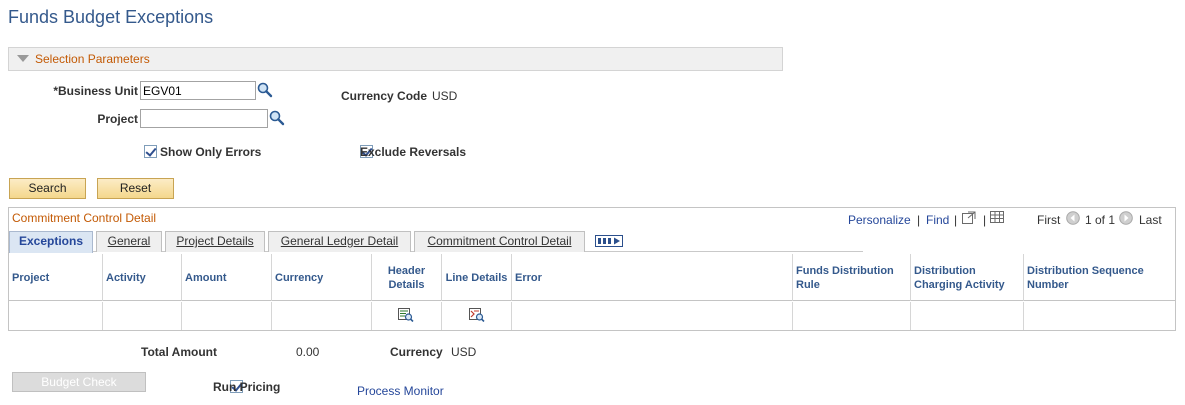 The image size is (1185, 405). Describe the element at coordinates (1099, 277) in the screenshot. I see `col-header-distribution-sequence-number: Distribution Sequence Number` at that location.